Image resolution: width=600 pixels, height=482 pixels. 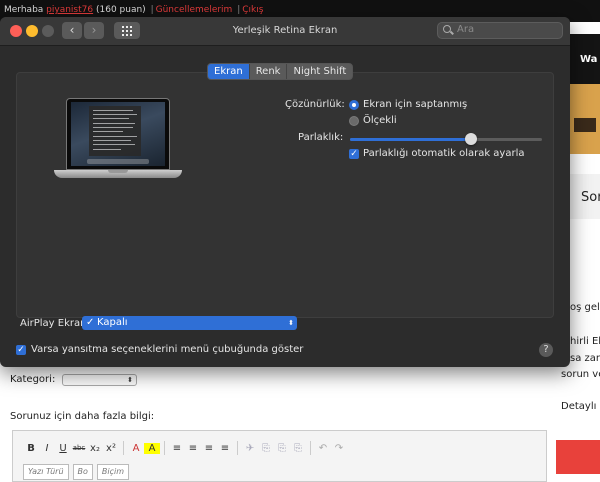 I want to click on underline-button: U, so click(x=63, y=448).